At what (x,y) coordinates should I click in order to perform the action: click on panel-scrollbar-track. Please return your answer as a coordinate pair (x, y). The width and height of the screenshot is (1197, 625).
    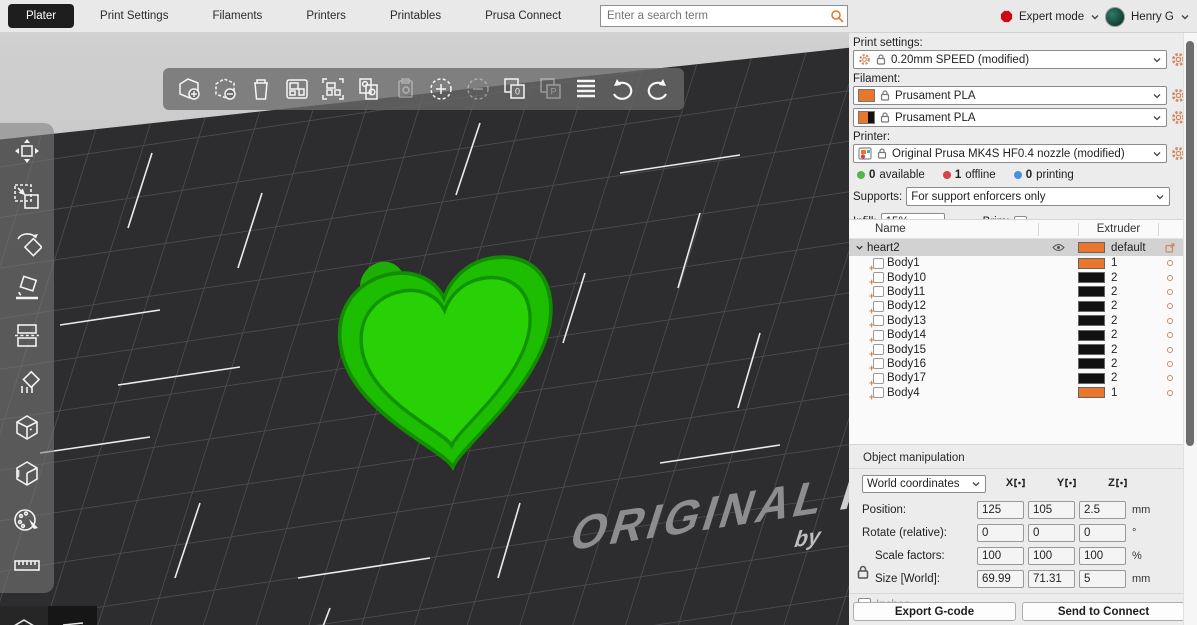
    Looking at the image, I should click on (1190, 329).